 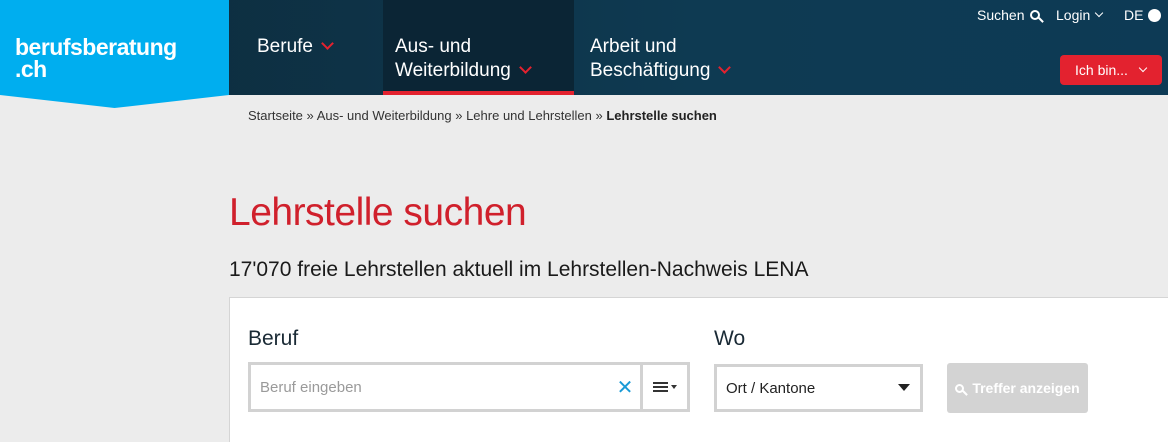 What do you see at coordinates (433, 46) in the screenshot?
I see `nav-aus-label-line1: Aus- und` at bounding box center [433, 46].